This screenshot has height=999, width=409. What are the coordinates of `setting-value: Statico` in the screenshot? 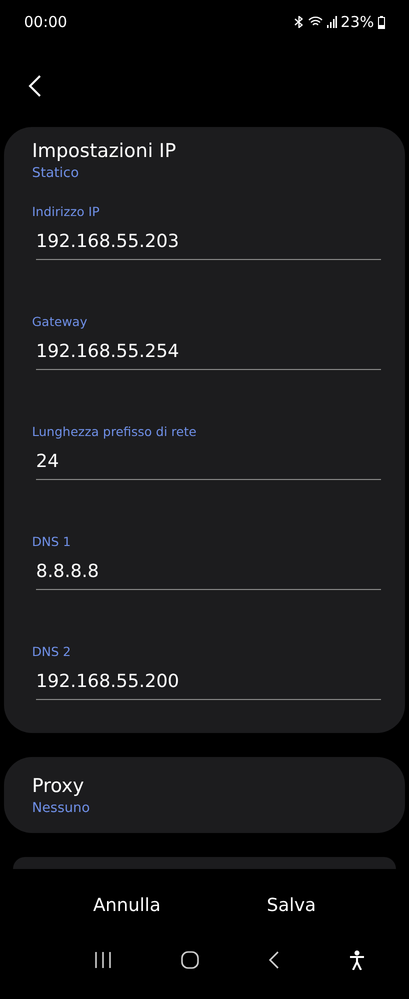 It's located at (56, 173).